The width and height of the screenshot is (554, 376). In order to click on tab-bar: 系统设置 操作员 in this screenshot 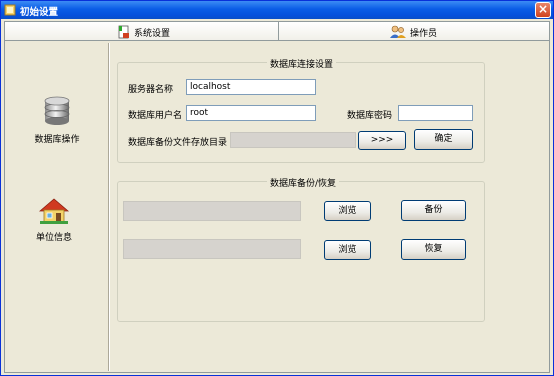, I will do `click(277, 31)`.